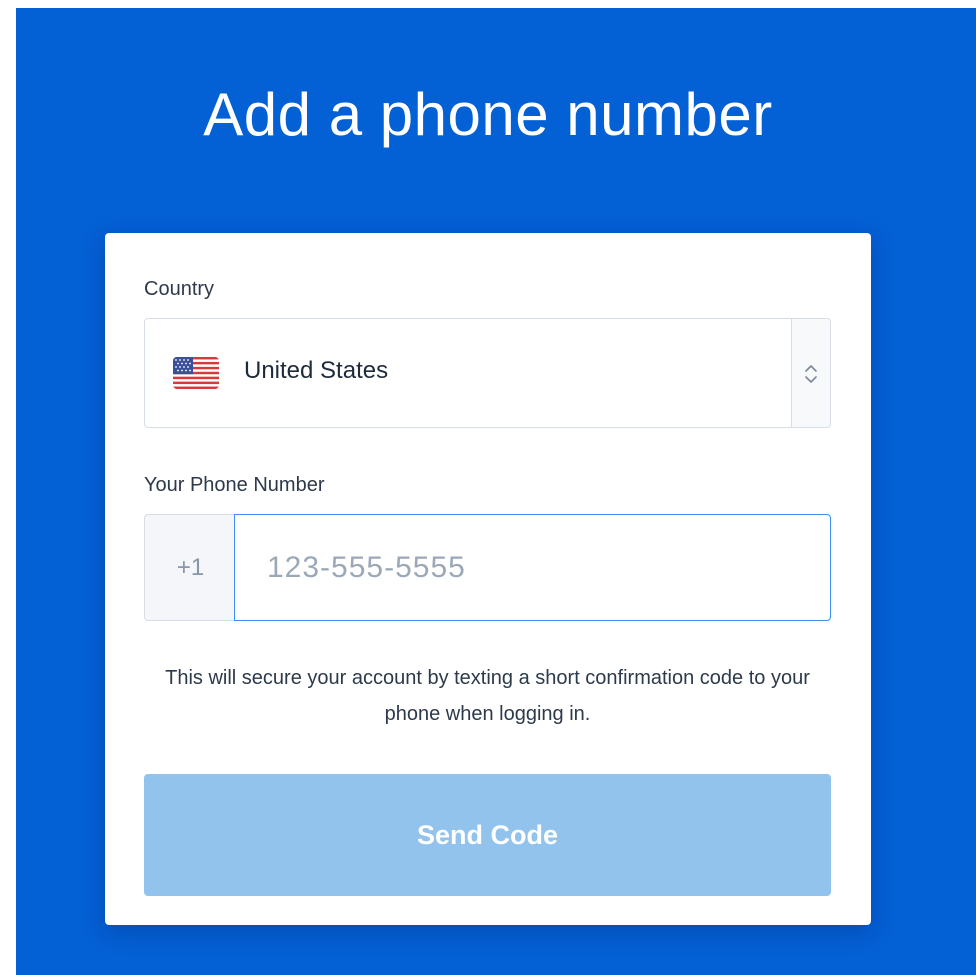 This screenshot has height=975, width=976. Describe the element at coordinates (179, 289) in the screenshot. I see `country-label: Country` at that location.